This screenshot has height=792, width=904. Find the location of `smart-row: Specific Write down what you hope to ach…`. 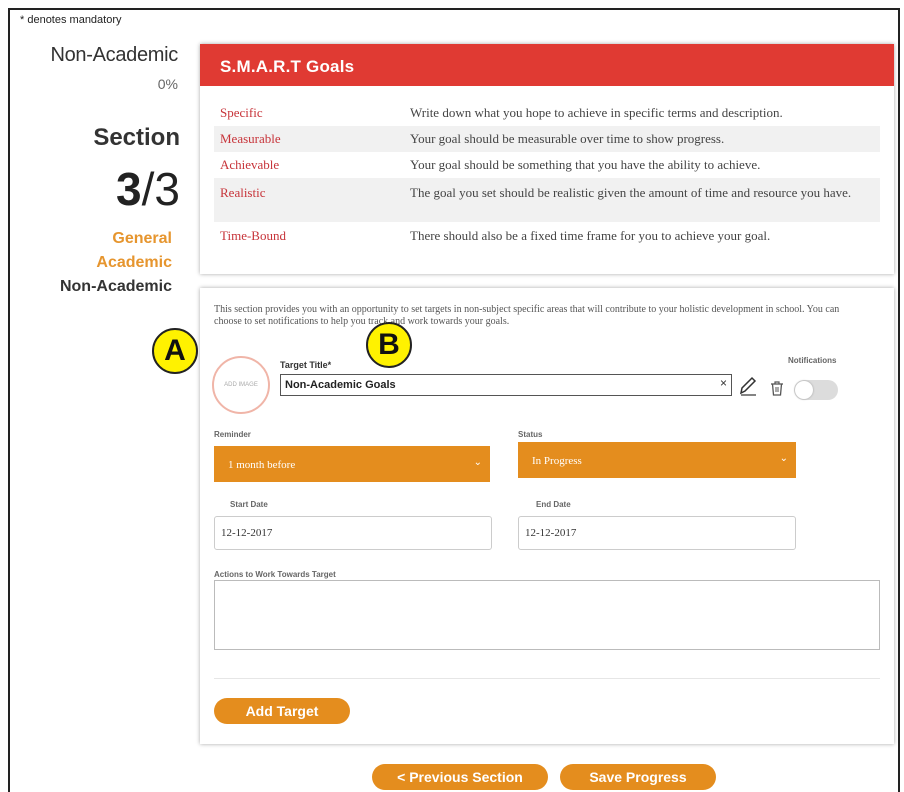

smart-row: Specific Write down what you hope to ach… is located at coordinates (547, 113).